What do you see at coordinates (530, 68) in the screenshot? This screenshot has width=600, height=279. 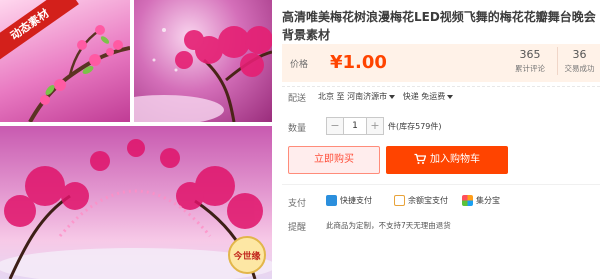 I see `reviews-label: 累计评论` at bounding box center [530, 68].